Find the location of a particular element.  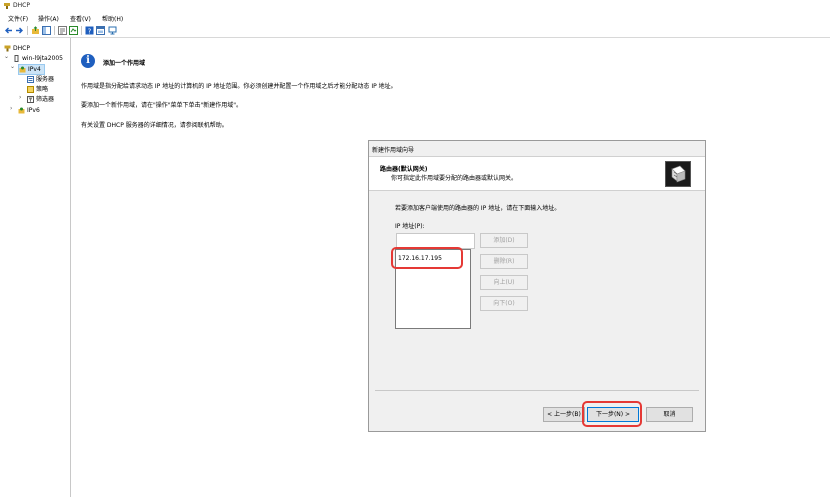

server-tower-icon is located at coordinates (16, 58).